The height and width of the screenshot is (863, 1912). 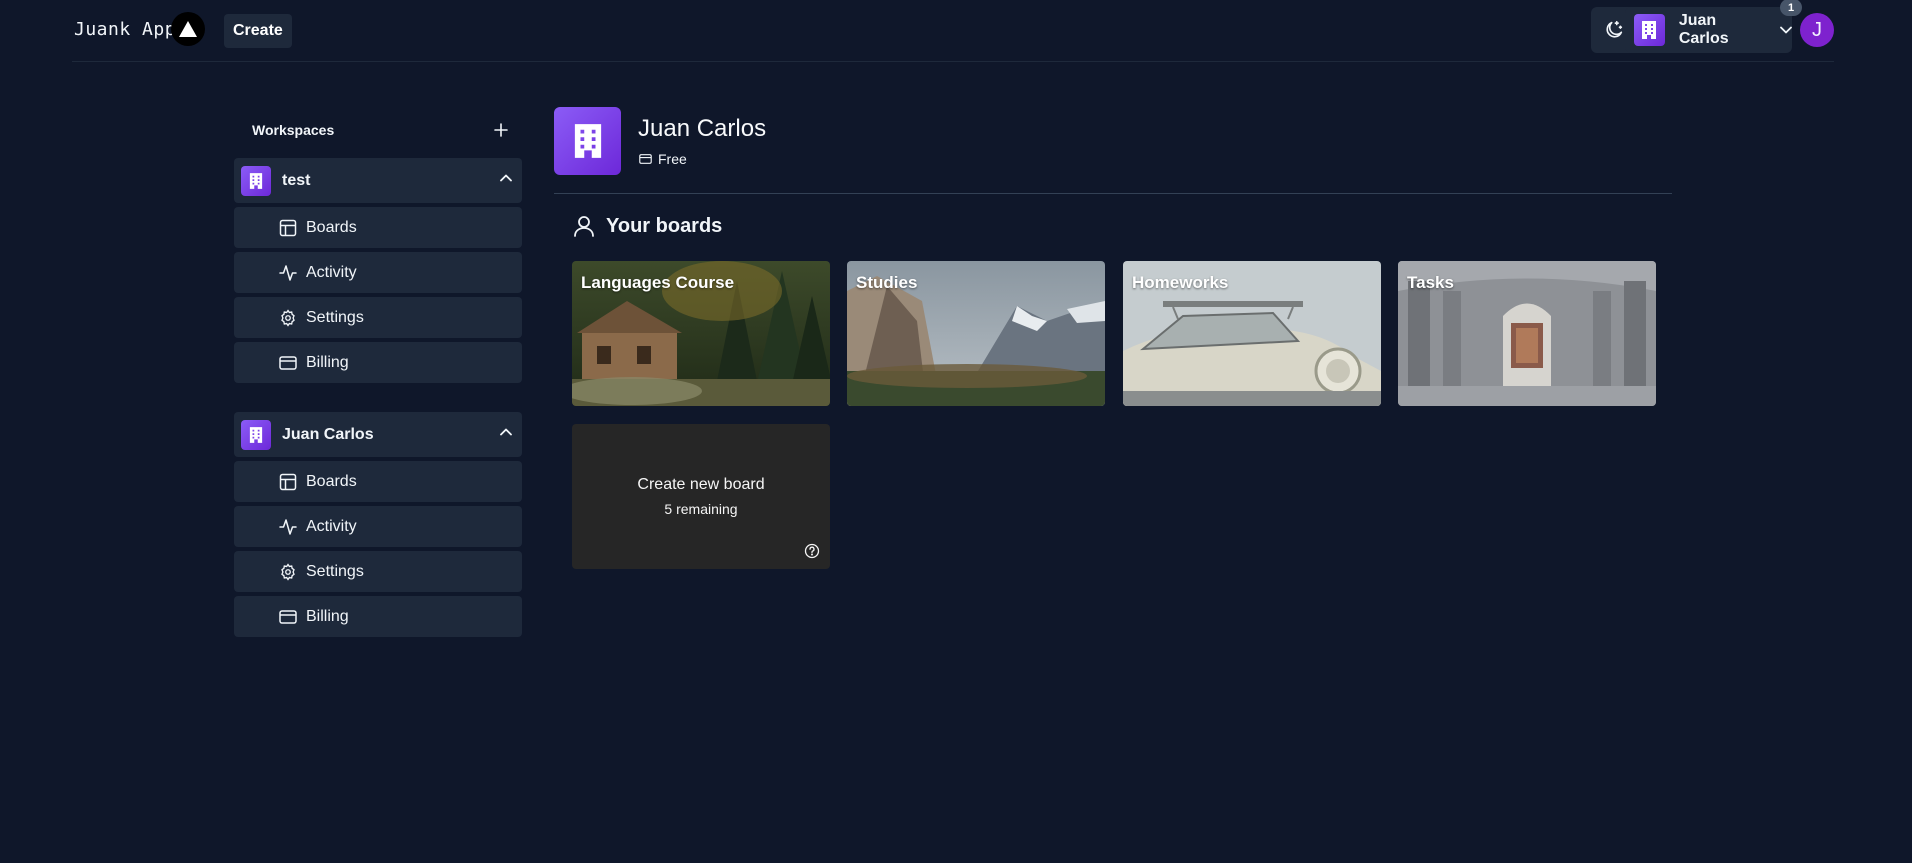 I want to click on avatar: J, so click(x=1817, y=30).